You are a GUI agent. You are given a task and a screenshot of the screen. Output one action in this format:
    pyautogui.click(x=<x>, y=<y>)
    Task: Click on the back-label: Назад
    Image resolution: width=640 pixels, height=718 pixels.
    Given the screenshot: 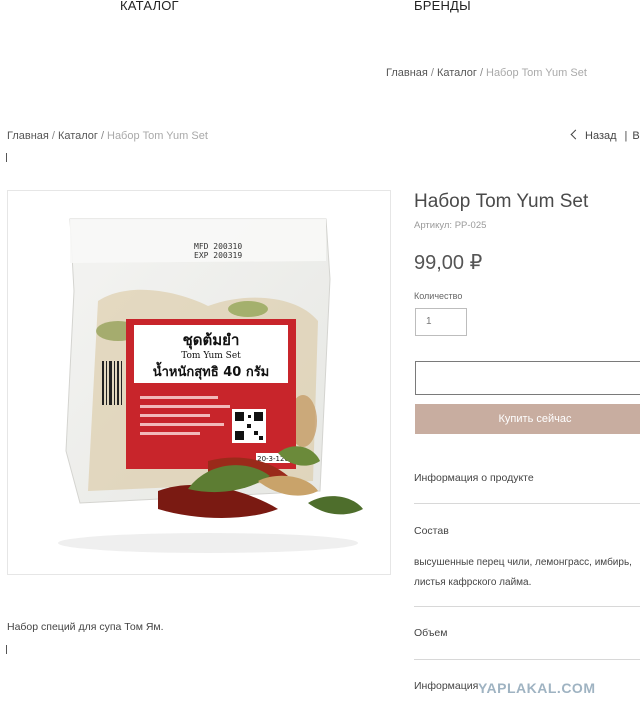 What is the action you would take?
    pyautogui.click(x=601, y=136)
    